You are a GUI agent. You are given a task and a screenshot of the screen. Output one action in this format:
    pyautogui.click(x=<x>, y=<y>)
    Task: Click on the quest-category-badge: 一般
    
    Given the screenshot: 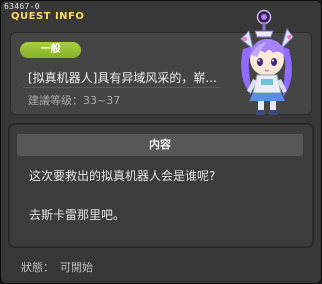 What is the action you would take?
    pyautogui.click(x=50, y=50)
    